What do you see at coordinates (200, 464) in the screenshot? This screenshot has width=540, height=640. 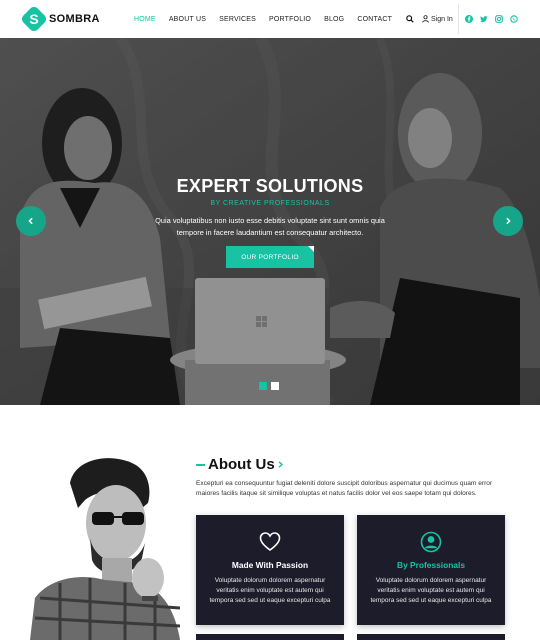 I see `heading-accent-bar` at bounding box center [200, 464].